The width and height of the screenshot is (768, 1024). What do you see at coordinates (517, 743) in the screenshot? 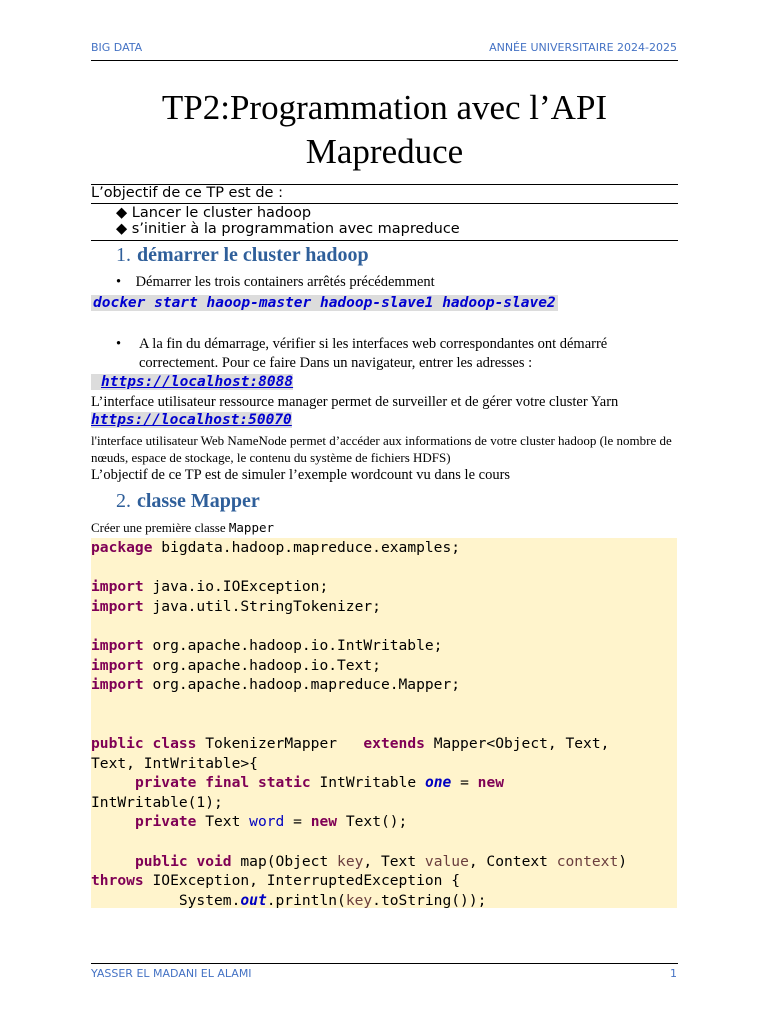
I see `code-token: Mapper<Object, Text,` at bounding box center [517, 743].